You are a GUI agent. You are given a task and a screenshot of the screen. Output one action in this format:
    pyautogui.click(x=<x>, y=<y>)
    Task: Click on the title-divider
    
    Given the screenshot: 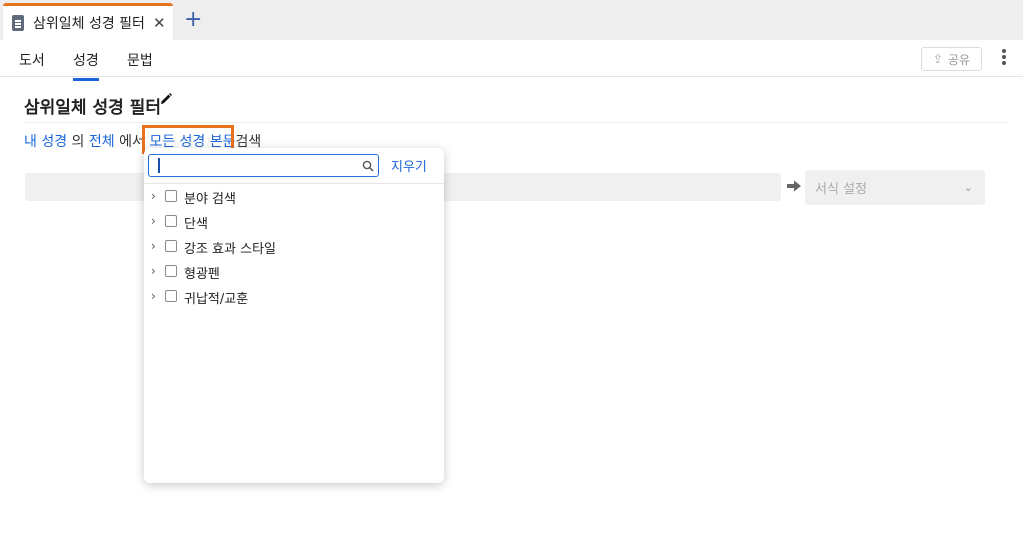 What is the action you would take?
    pyautogui.click(x=516, y=122)
    